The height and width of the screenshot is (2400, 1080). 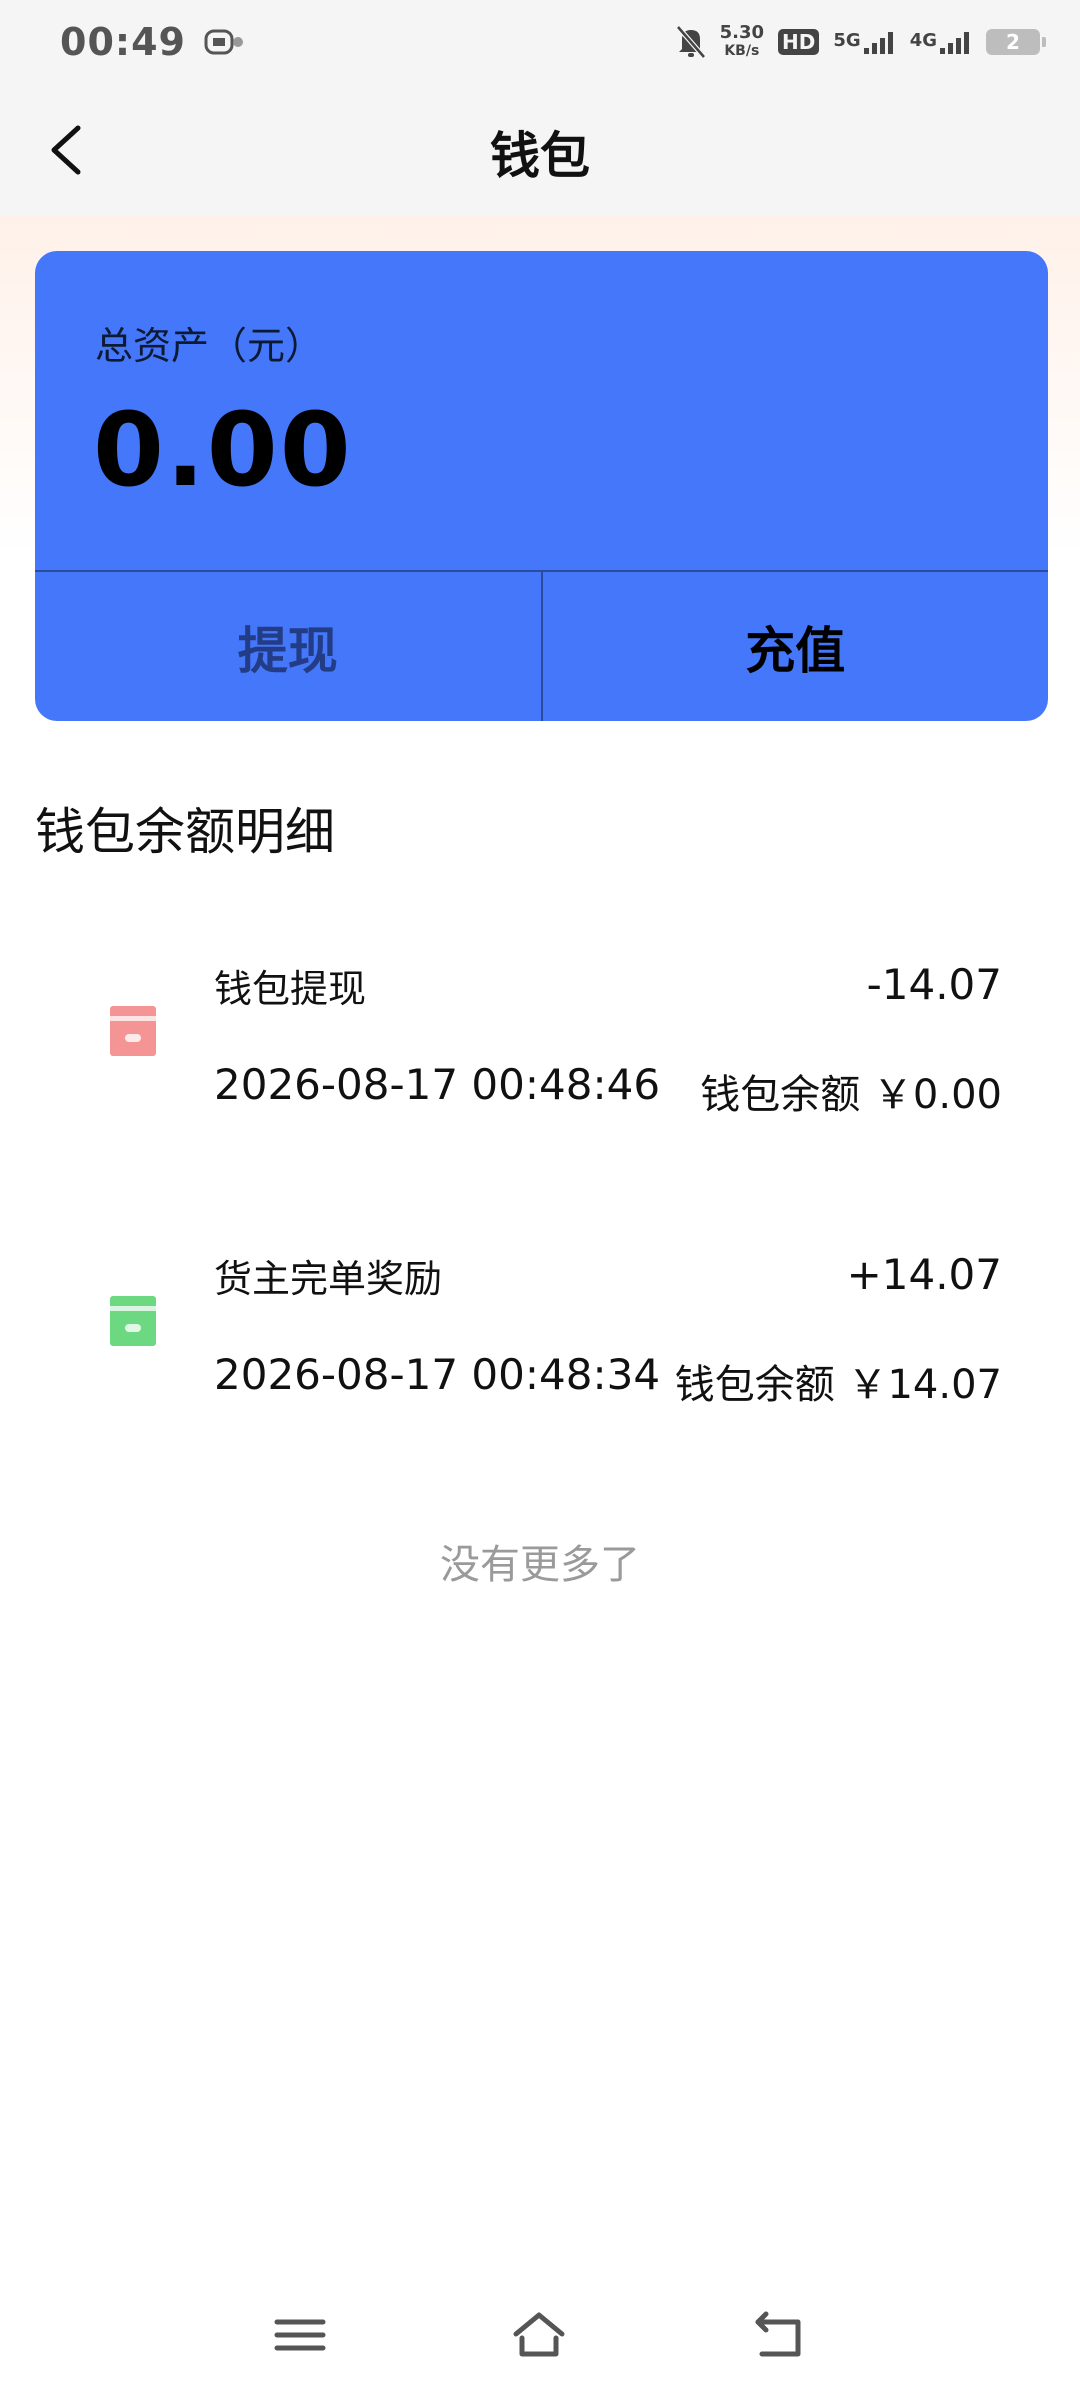 I want to click on menu-icon, so click(x=300, y=2335).